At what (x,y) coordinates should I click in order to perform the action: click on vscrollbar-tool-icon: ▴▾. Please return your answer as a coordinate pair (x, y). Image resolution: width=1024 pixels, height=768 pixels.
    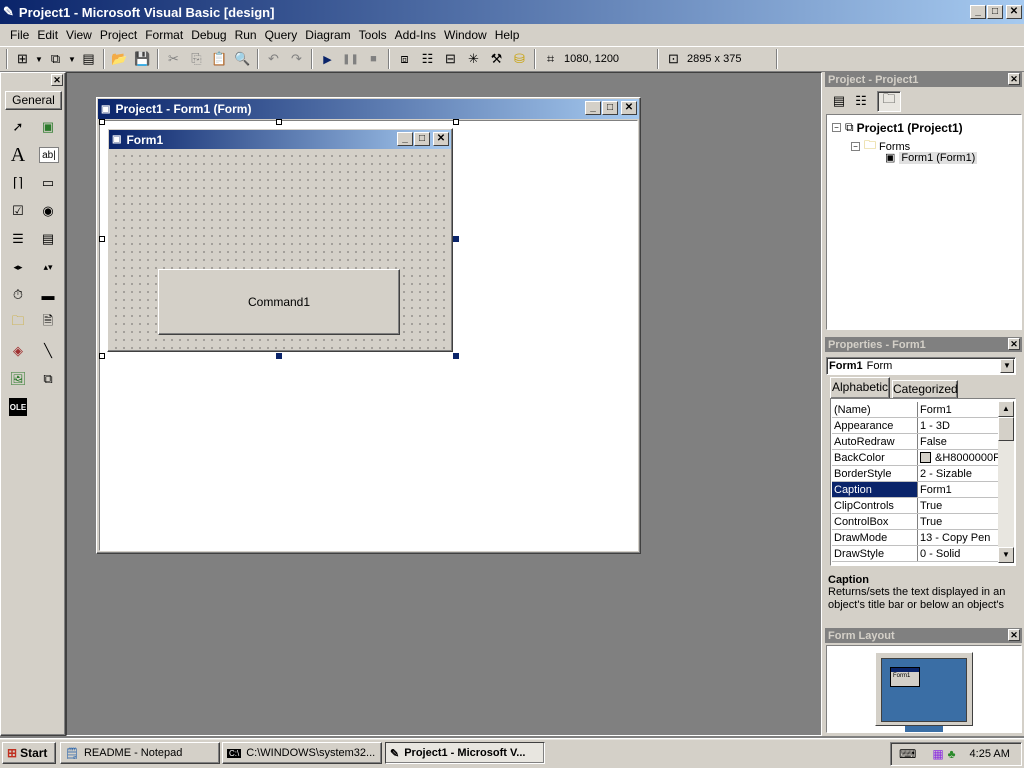
    Looking at the image, I should click on (48, 267).